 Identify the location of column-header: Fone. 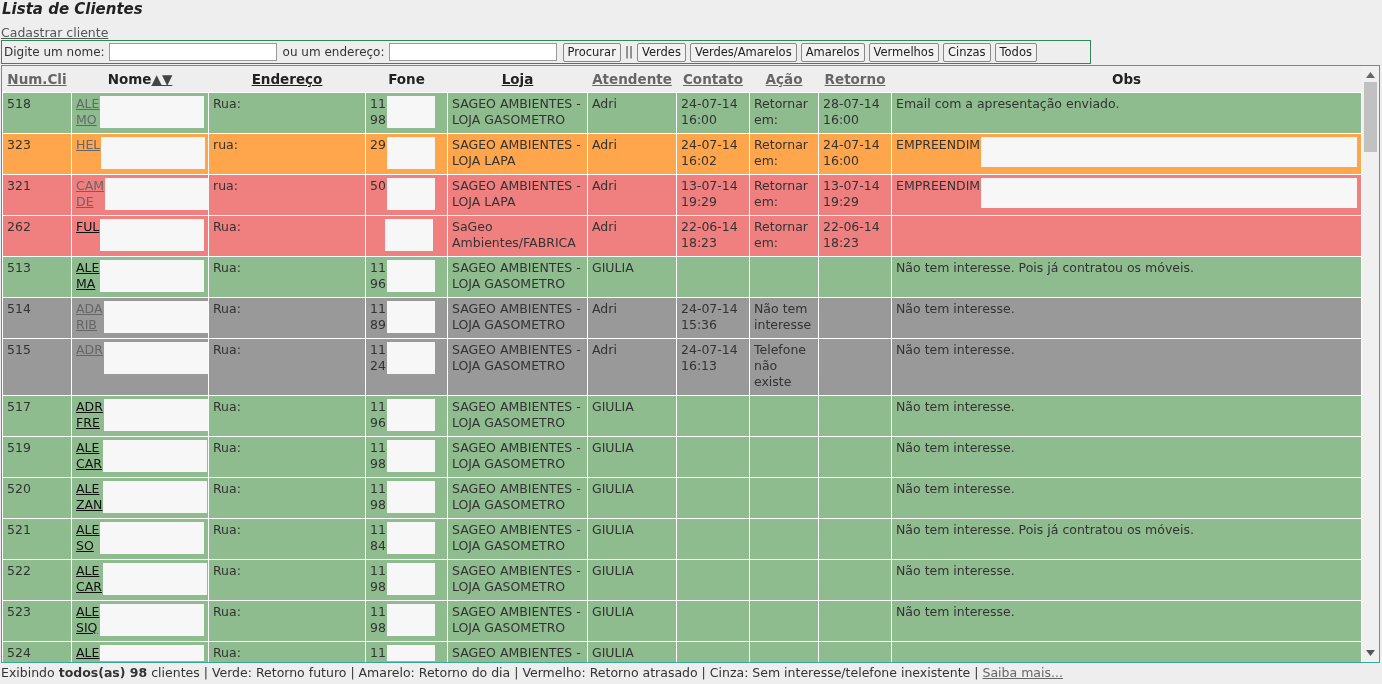
(406, 78).